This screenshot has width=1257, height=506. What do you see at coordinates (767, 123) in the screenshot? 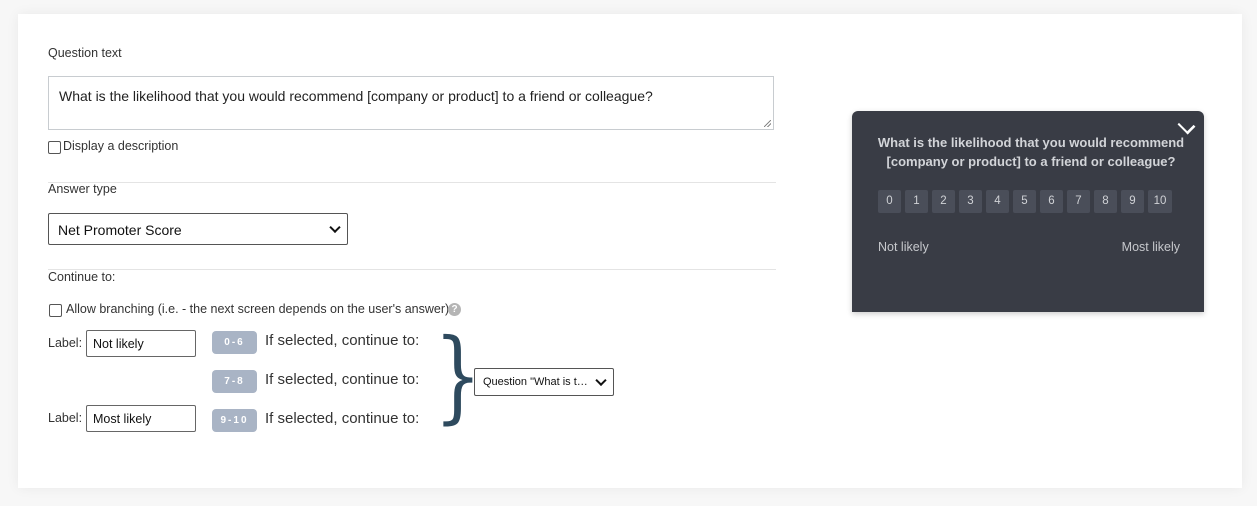
I see `resize-grip-icon` at bounding box center [767, 123].